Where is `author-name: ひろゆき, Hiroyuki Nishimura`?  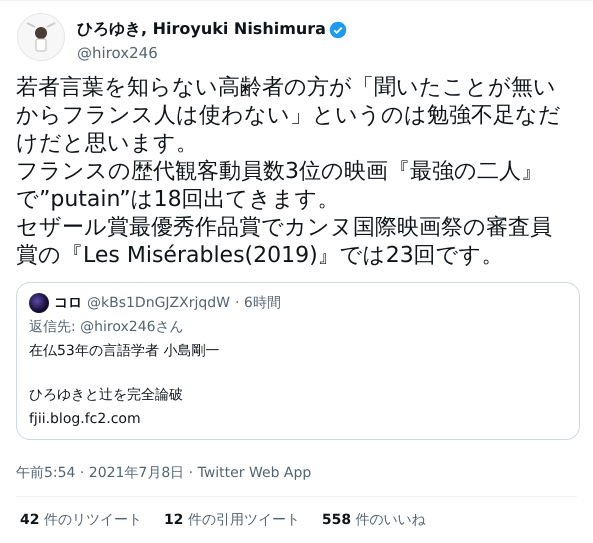
author-name: ひろゆき, Hiroyuki Nishimura is located at coordinates (201, 29).